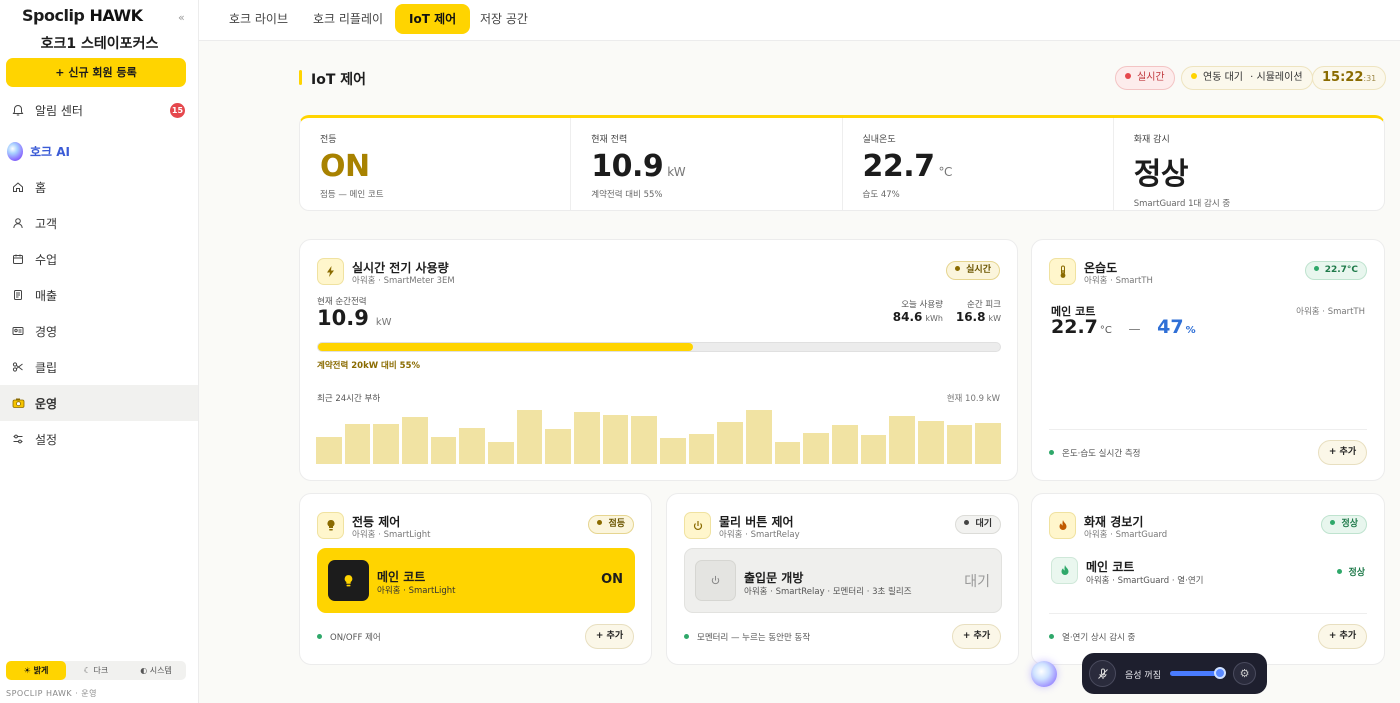 The image size is (1400, 703). What do you see at coordinates (99, 110) in the screenshot?
I see `sidebar-item-alerts: 알림 센터 15` at bounding box center [99, 110].